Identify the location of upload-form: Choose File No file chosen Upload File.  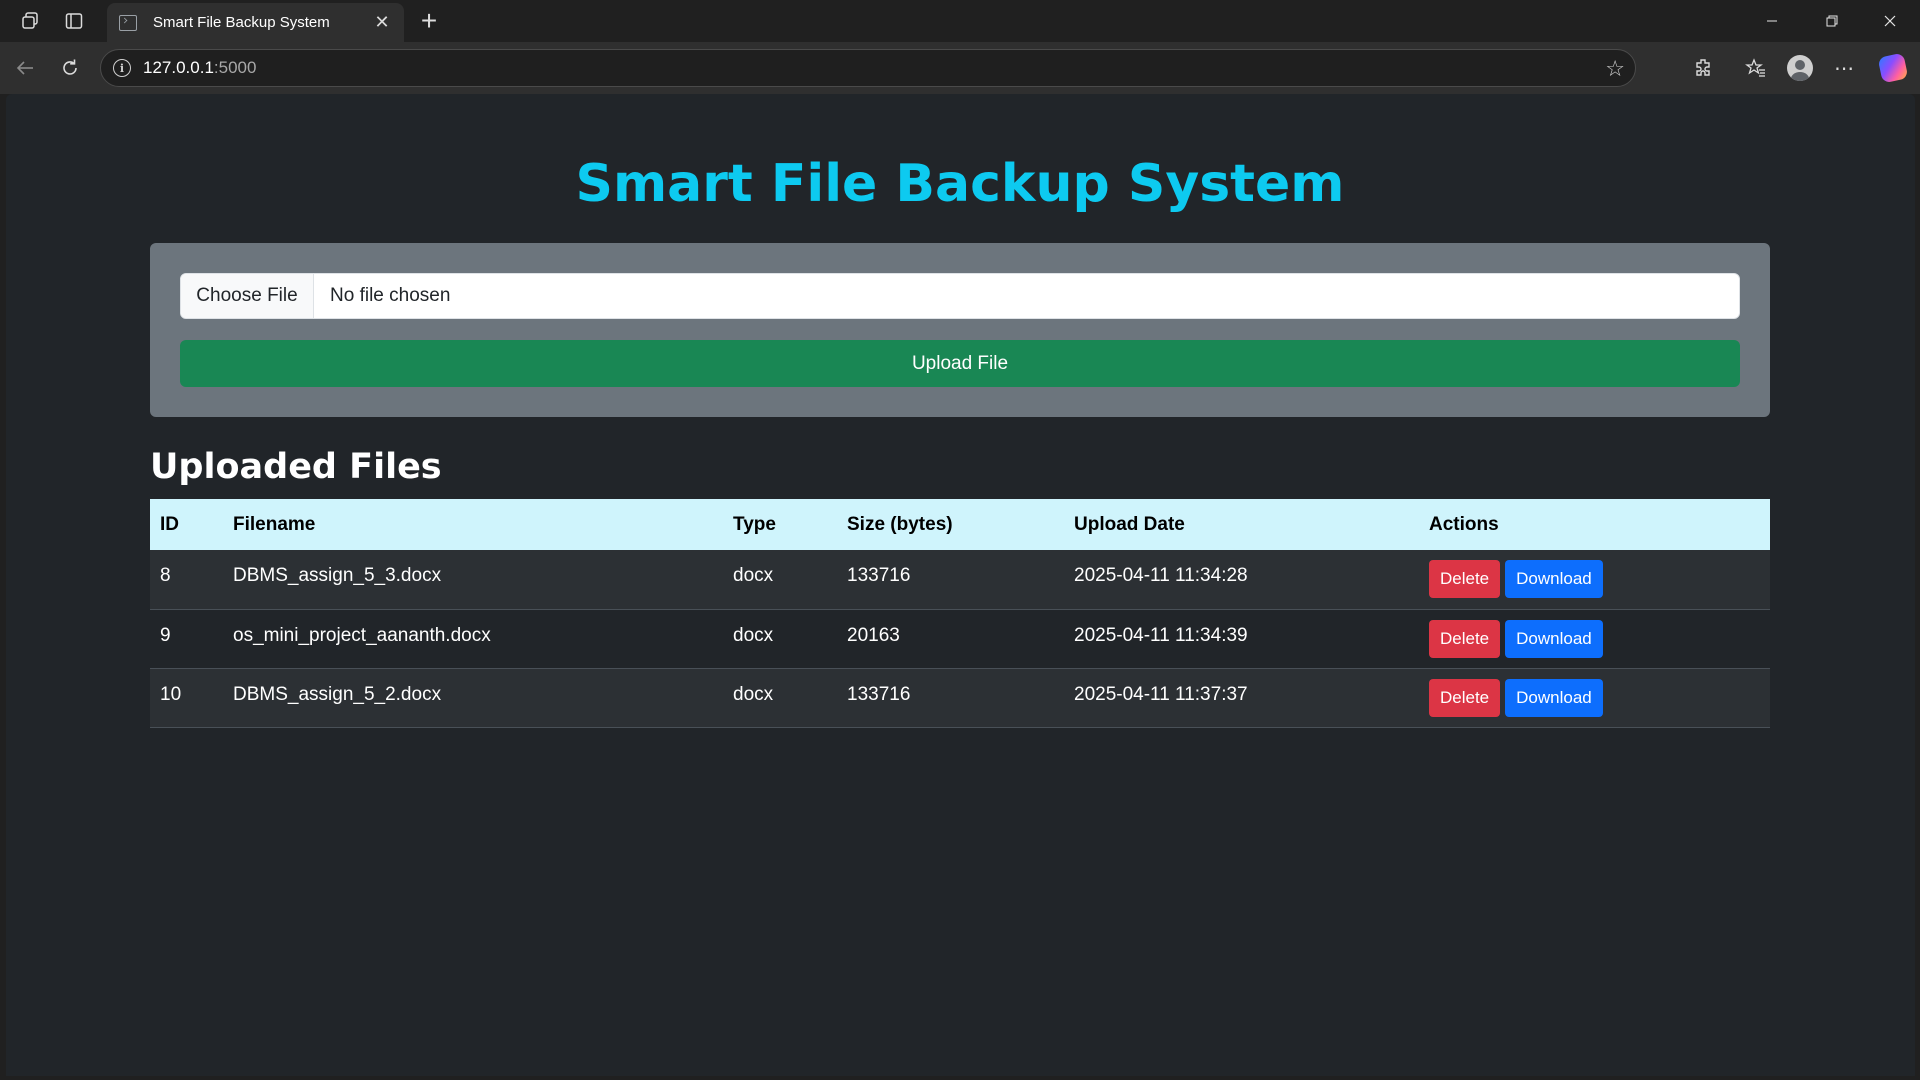
(960, 330).